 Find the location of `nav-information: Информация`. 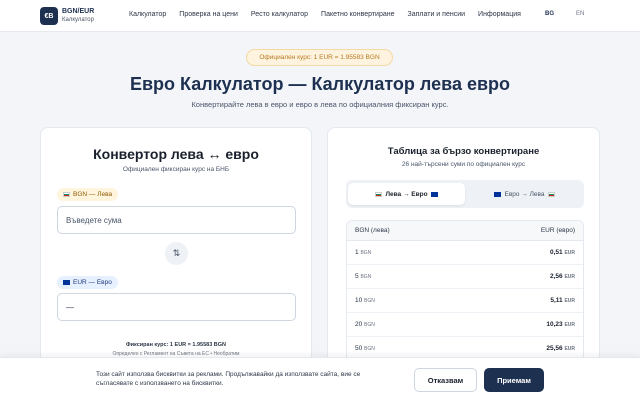

nav-information: Информация is located at coordinates (499, 14).